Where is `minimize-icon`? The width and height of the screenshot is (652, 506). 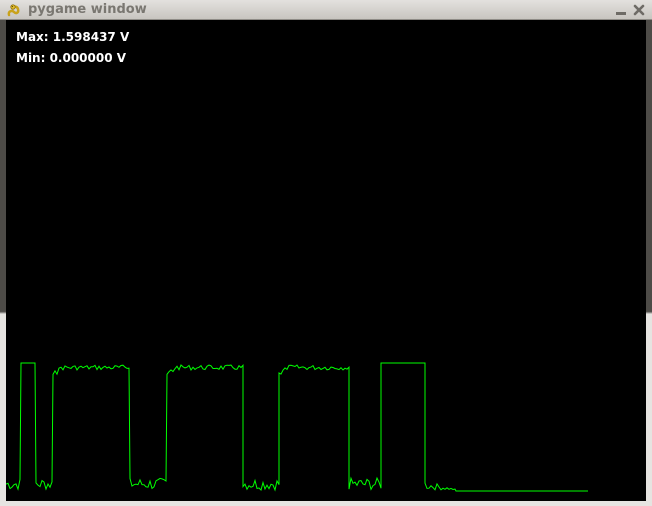 minimize-icon is located at coordinates (621, 13).